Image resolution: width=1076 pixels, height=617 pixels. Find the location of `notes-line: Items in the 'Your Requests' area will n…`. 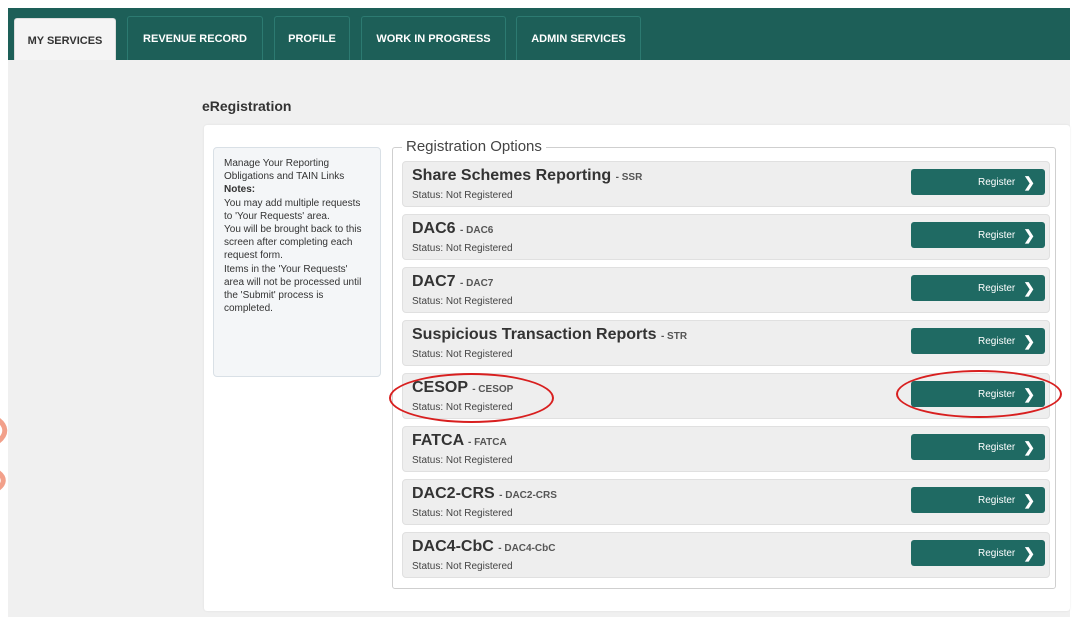

notes-line: Items in the 'Your Requests' area will n… is located at coordinates (293, 289).